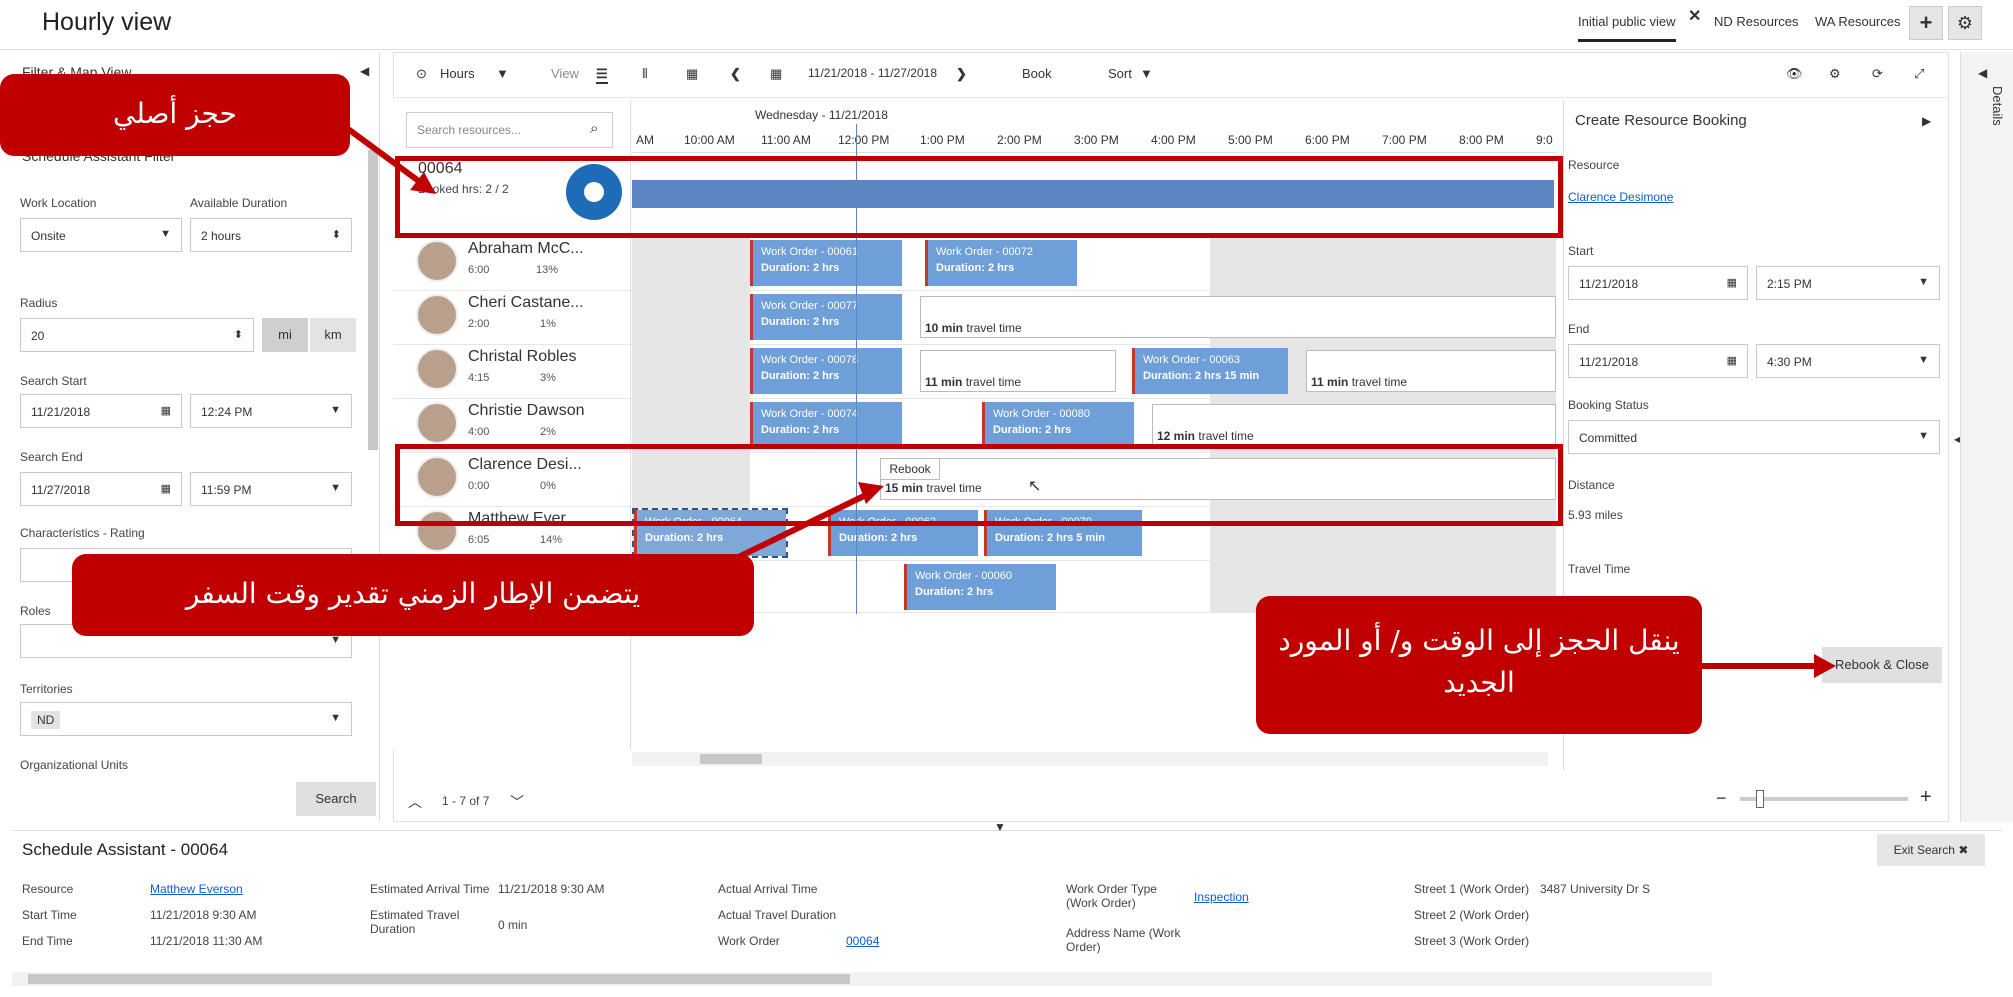  Describe the element at coordinates (175, 115) in the screenshot. I see `callout-original-booking: حجز أصلي` at that location.